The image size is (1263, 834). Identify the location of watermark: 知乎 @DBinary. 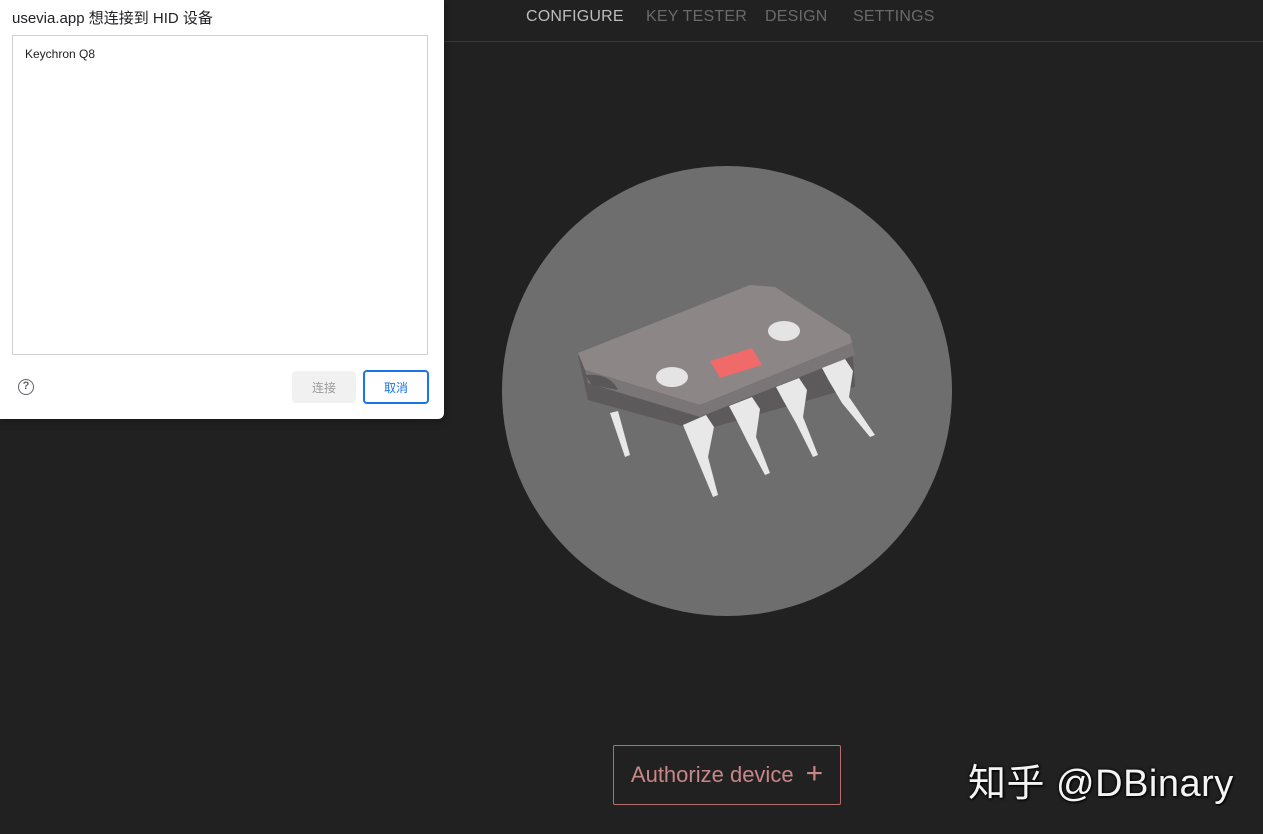
(1101, 784).